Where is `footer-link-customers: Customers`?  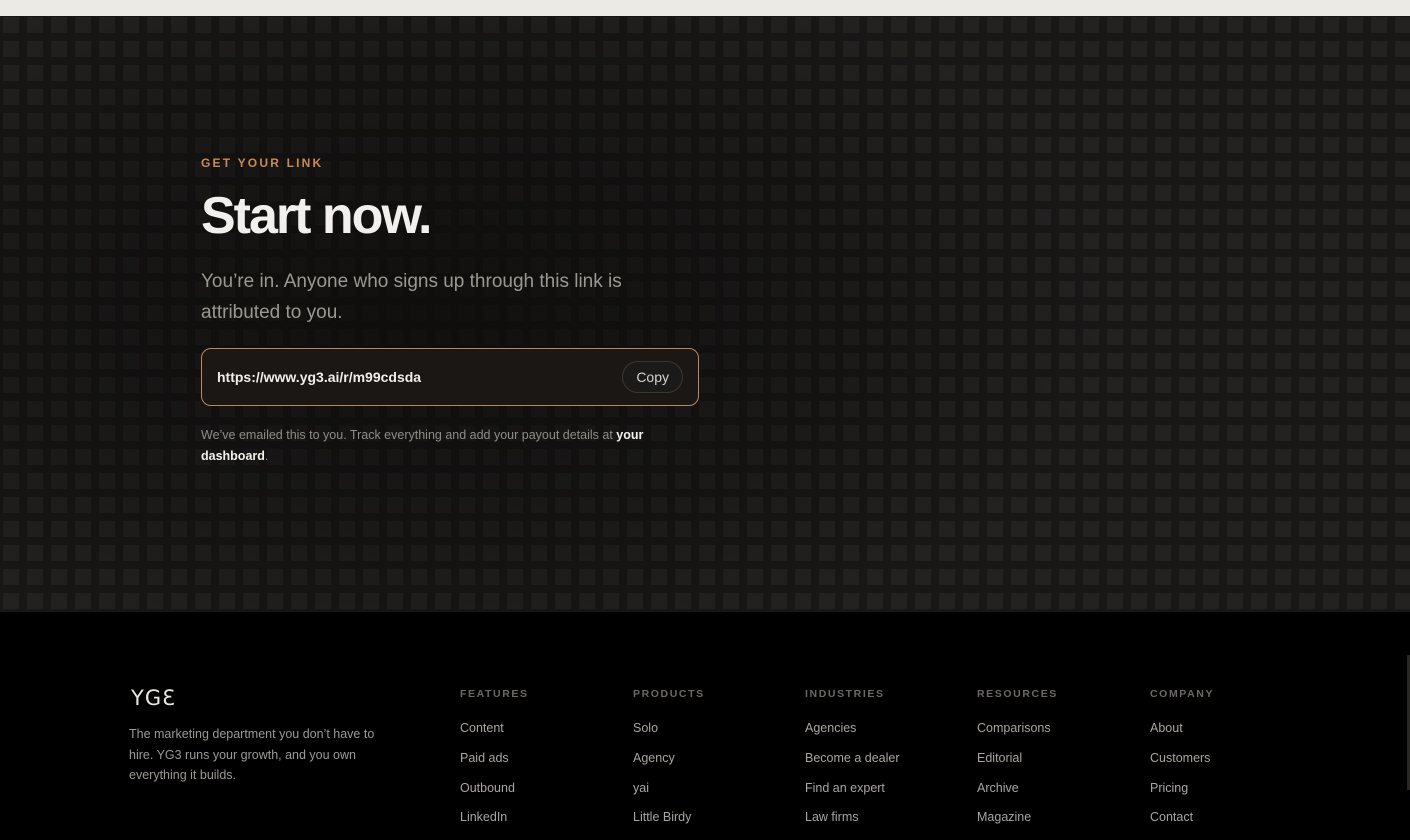
footer-link-customers: Customers is located at coordinates (1182, 765).